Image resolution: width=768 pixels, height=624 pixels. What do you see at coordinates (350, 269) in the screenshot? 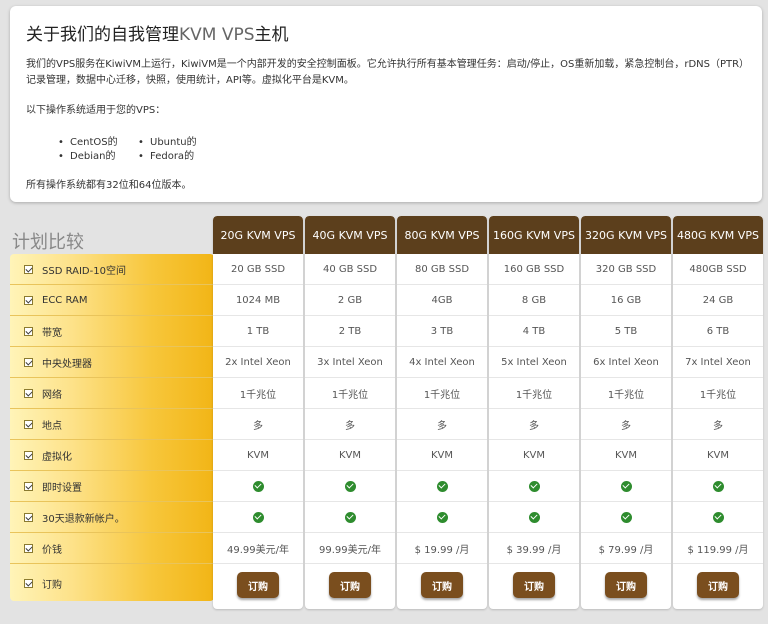
I see `plan-storage: 40 GB SSD` at bounding box center [350, 269].